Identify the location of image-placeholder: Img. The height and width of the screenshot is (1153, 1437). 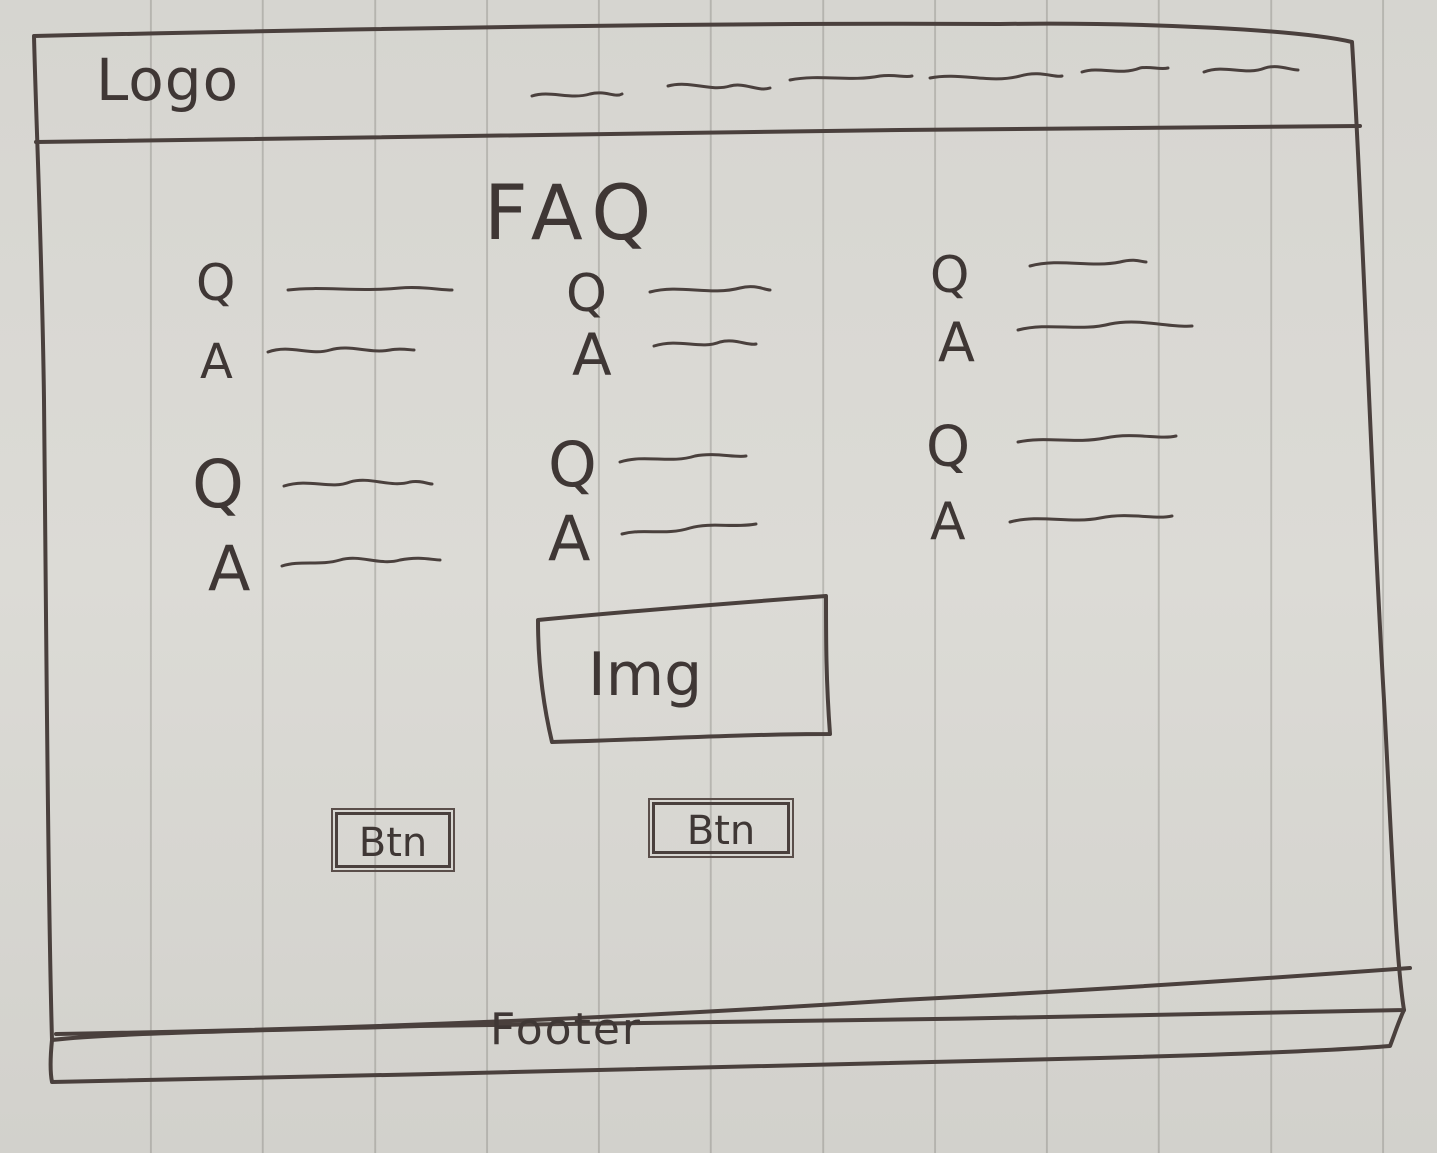
(645, 675).